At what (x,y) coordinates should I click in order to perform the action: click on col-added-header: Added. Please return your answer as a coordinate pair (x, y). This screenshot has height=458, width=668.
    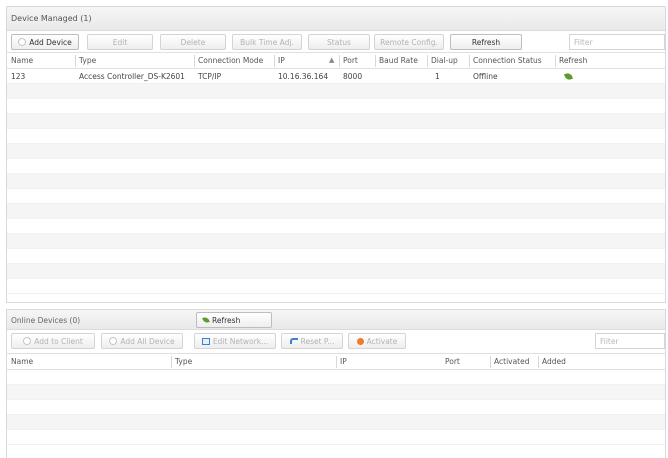
    Looking at the image, I should click on (552, 362).